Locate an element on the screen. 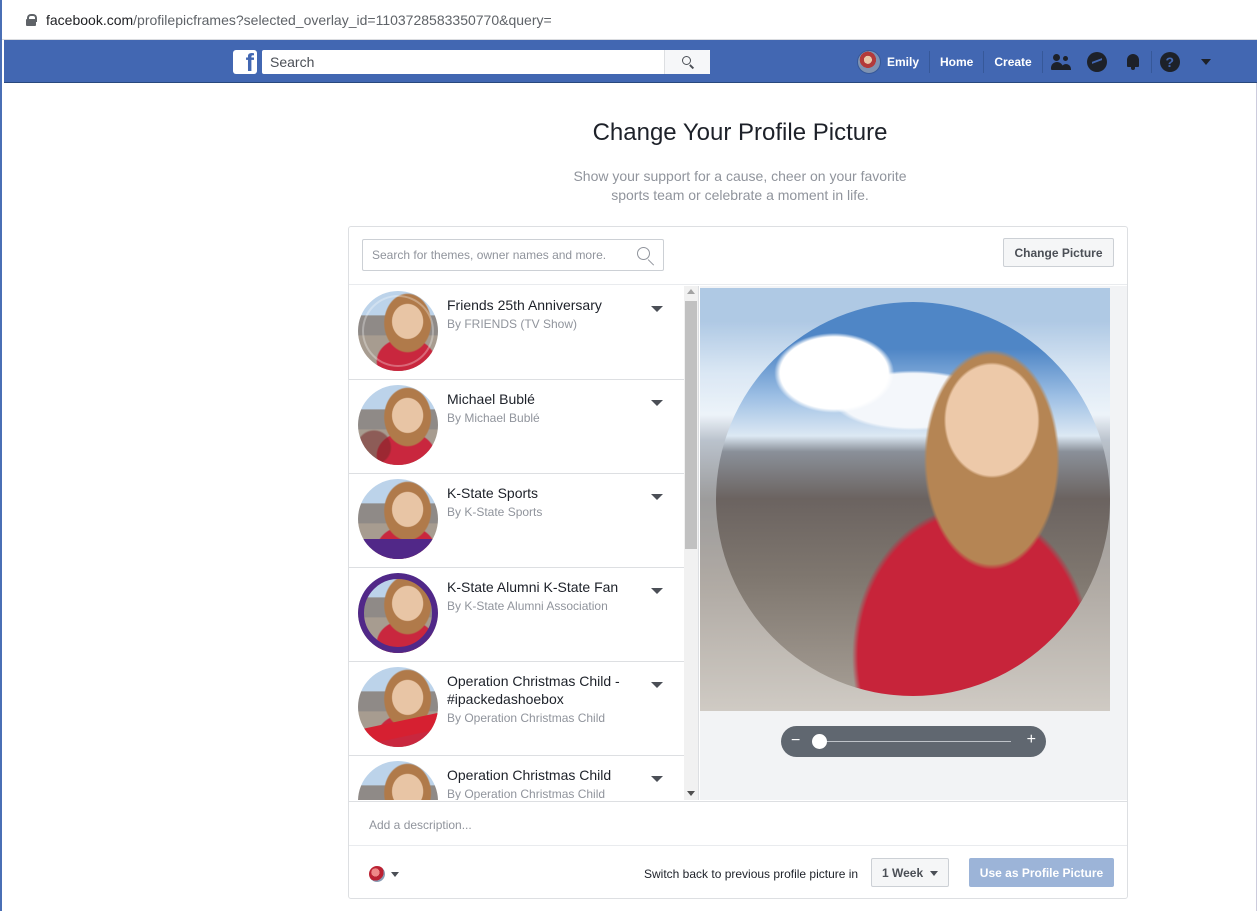 This screenshot has height=911, width=1257. messenger-button is located at coordinates (1097, 61).